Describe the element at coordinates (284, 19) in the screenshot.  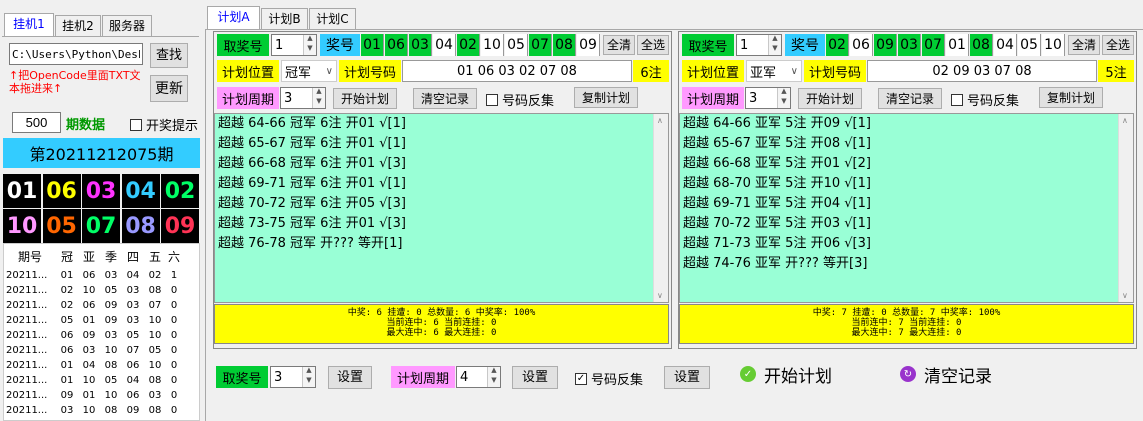
I see `tab-plan-b: 计划B` at that location.